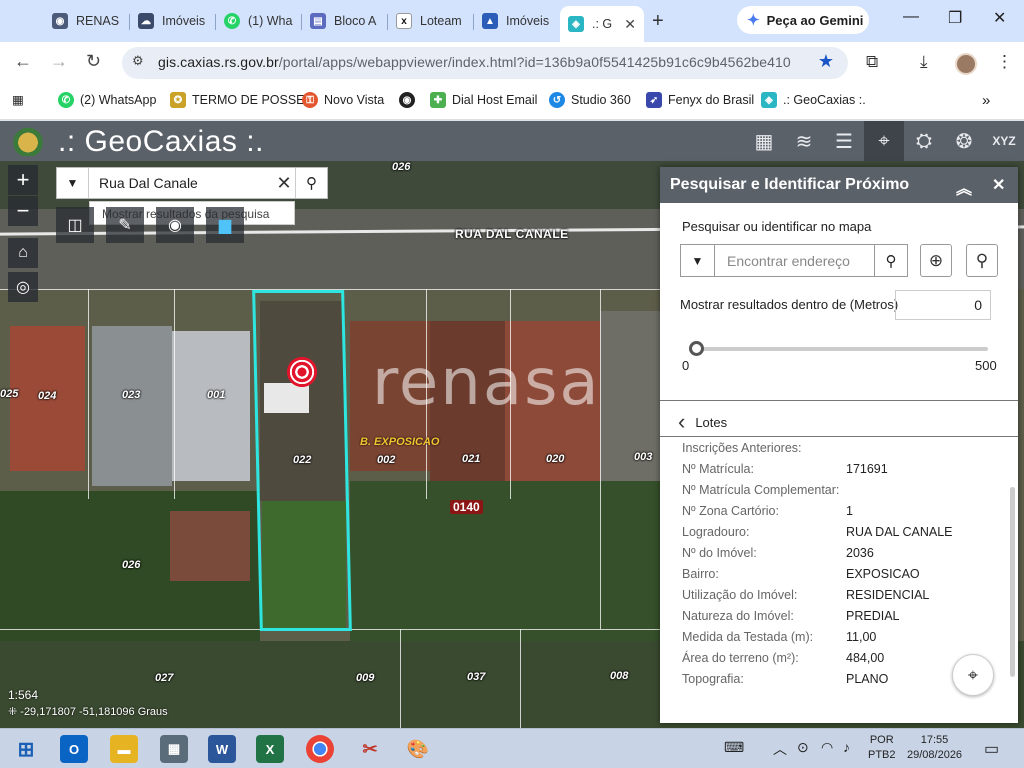  I want to click on bookmark-whatsapp: ✆ (2) WhatsApp, so click(107, 100).